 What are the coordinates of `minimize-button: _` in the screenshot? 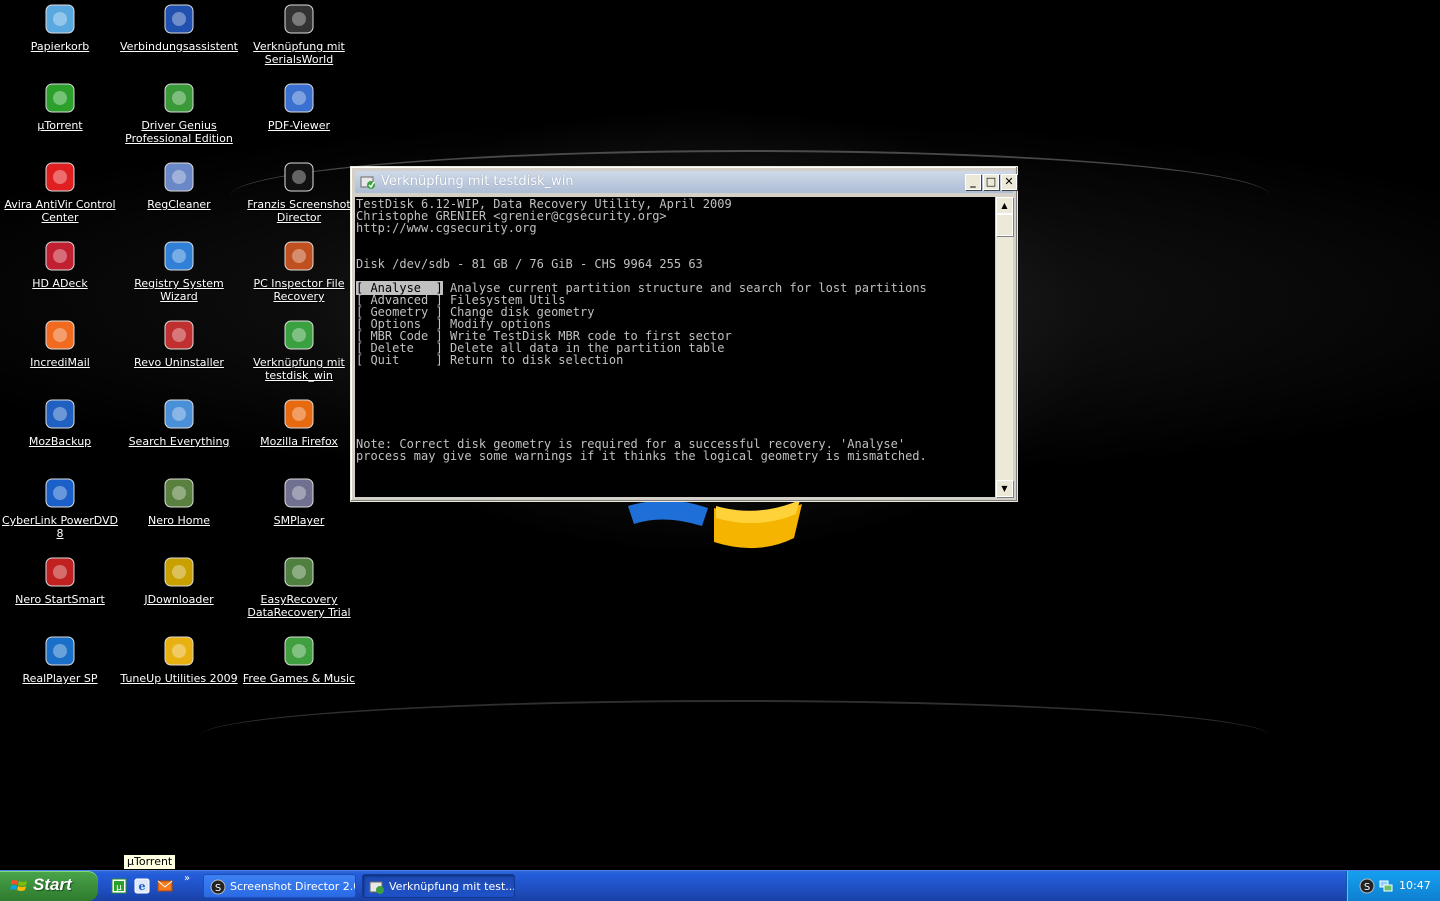 It's located at (973, 182).